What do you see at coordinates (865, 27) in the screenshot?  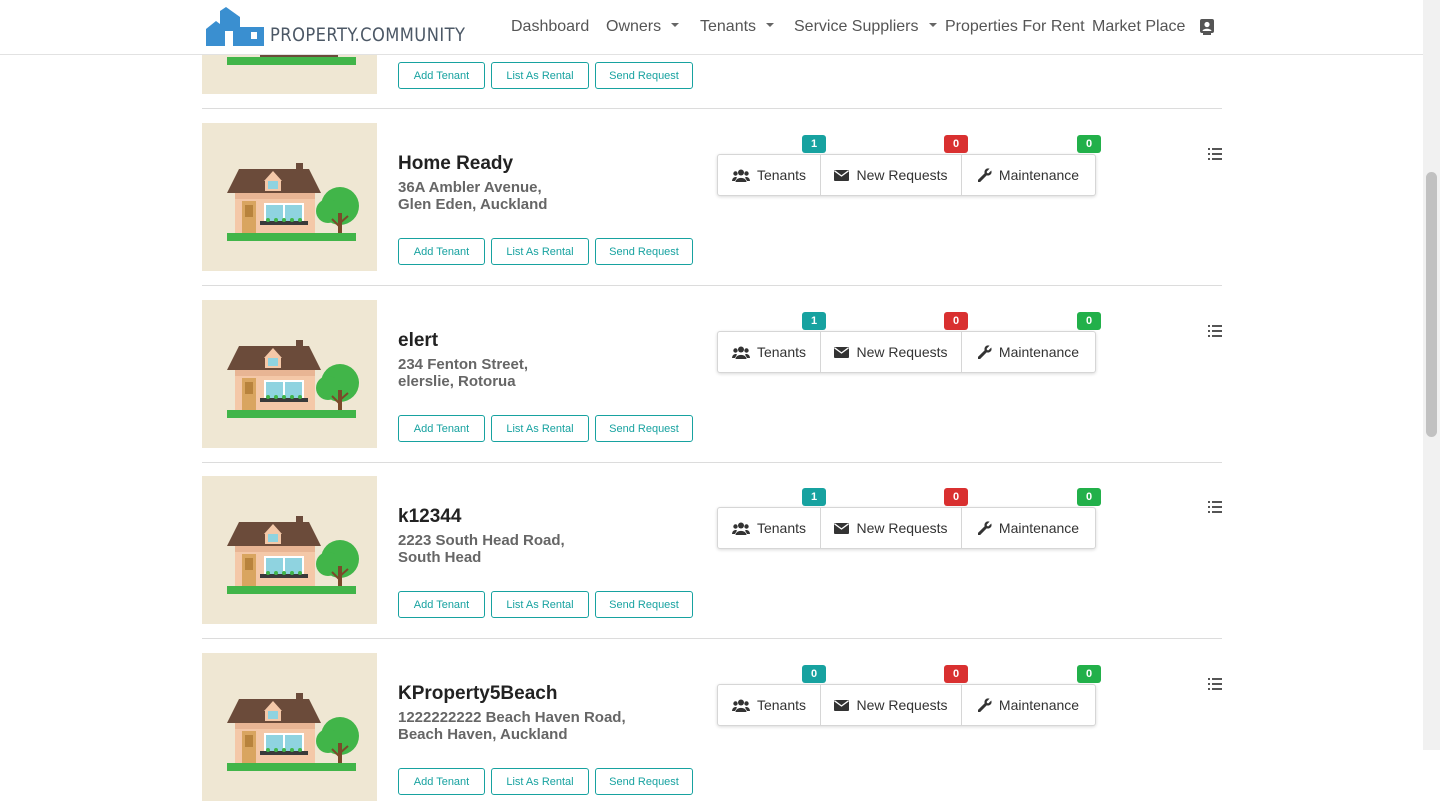 I see `nav-service-suppliers: Service Suppliers` at bounding box center [865, 27].